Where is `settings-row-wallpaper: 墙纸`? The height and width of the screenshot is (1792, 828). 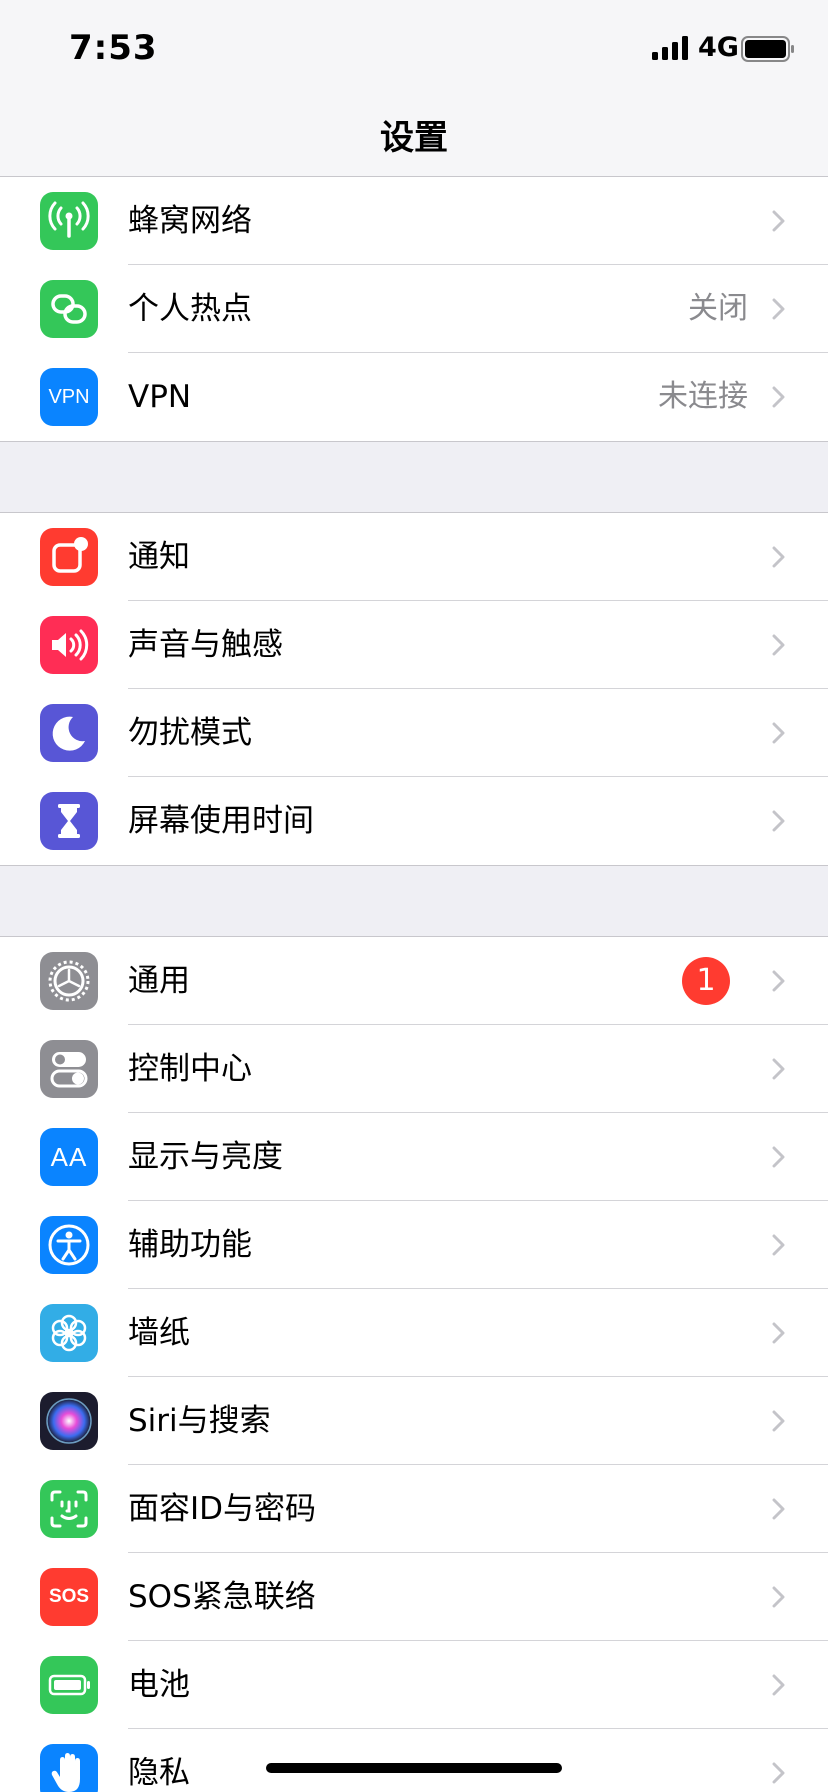 settings-row-wallpaper: 墙纸 is located at coordinates (414, 1333).